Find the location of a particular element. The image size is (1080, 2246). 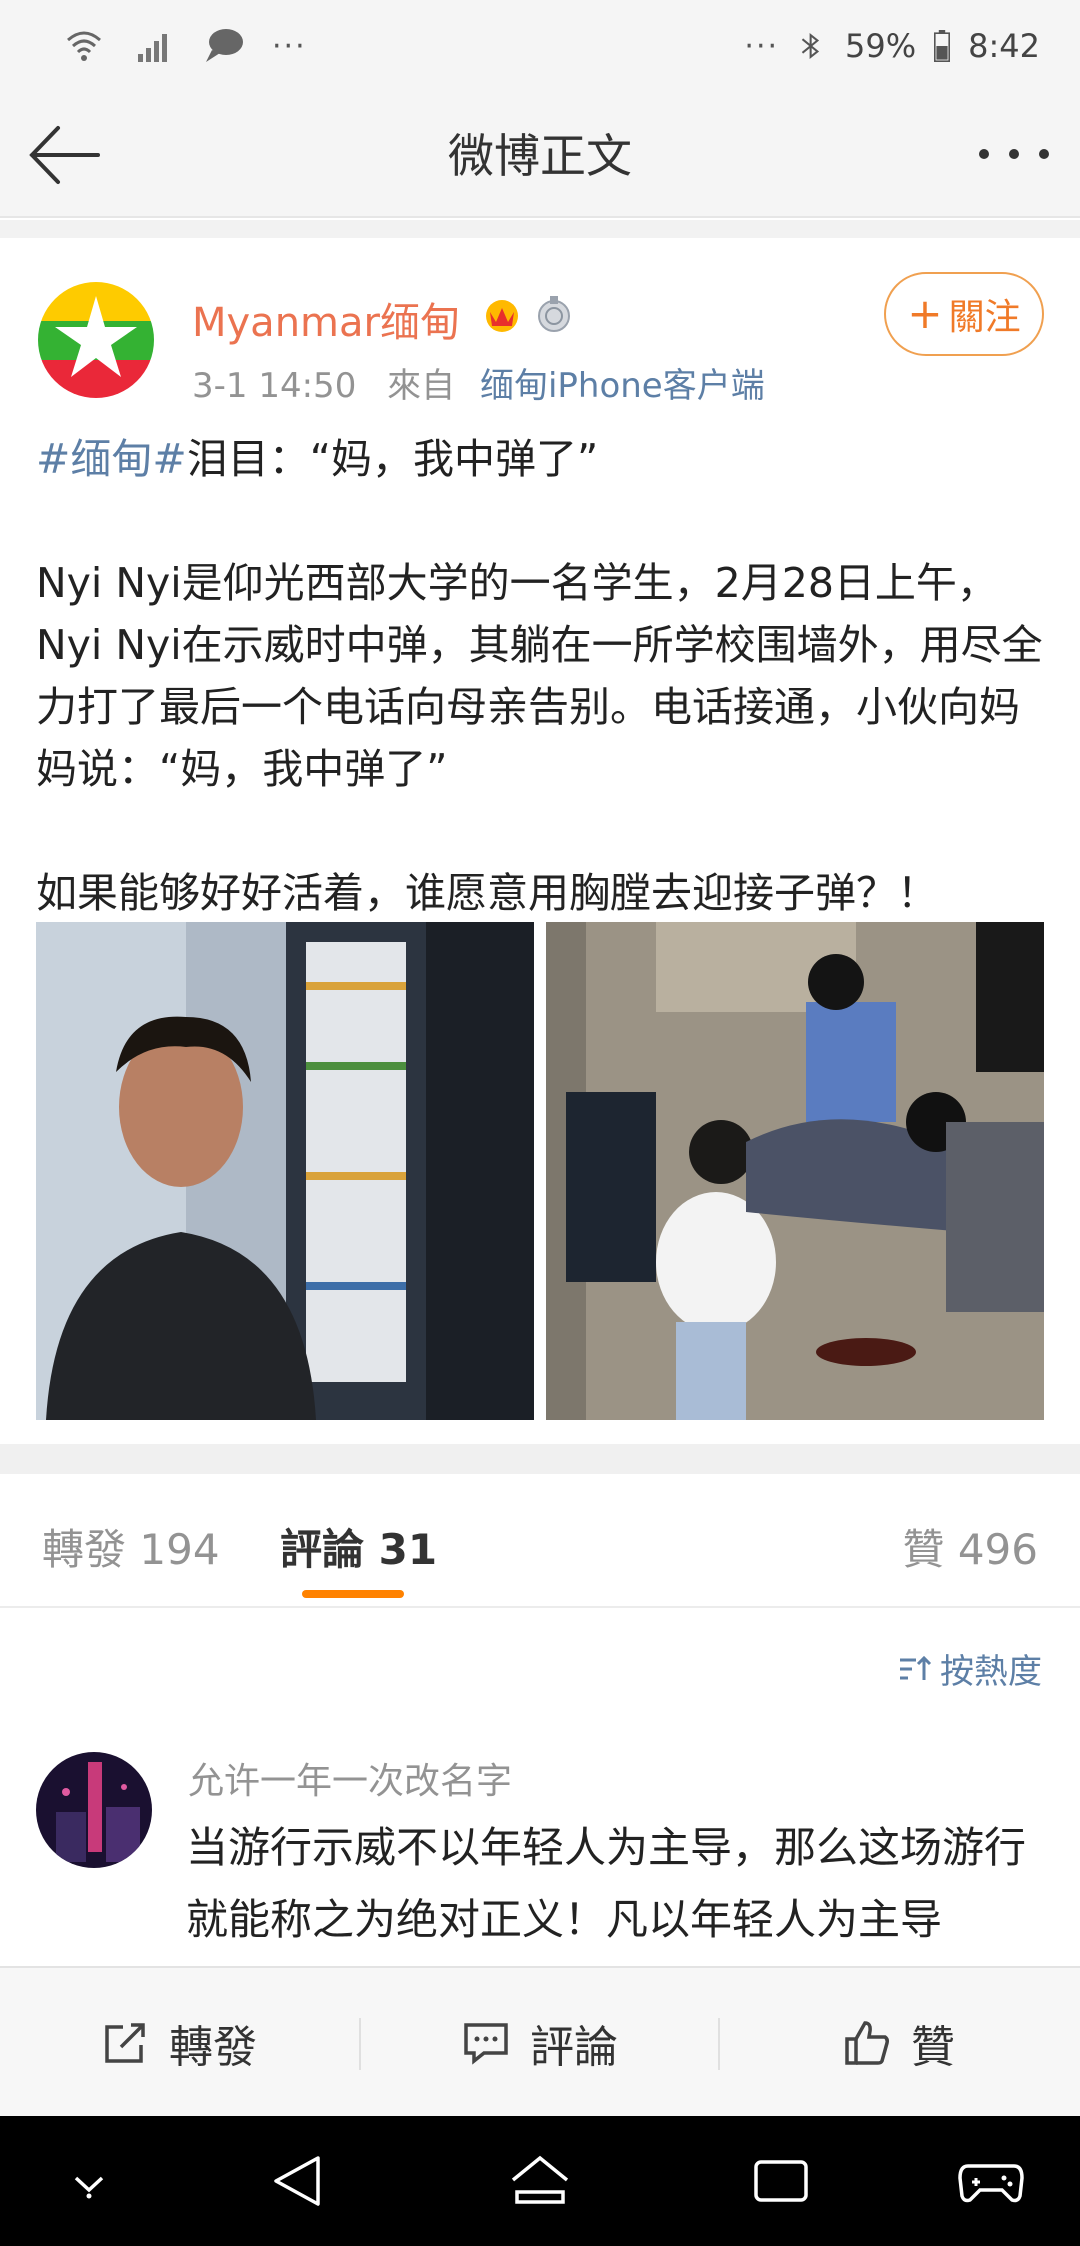

myanmar-flag-image is located at coordinates (96, 340).